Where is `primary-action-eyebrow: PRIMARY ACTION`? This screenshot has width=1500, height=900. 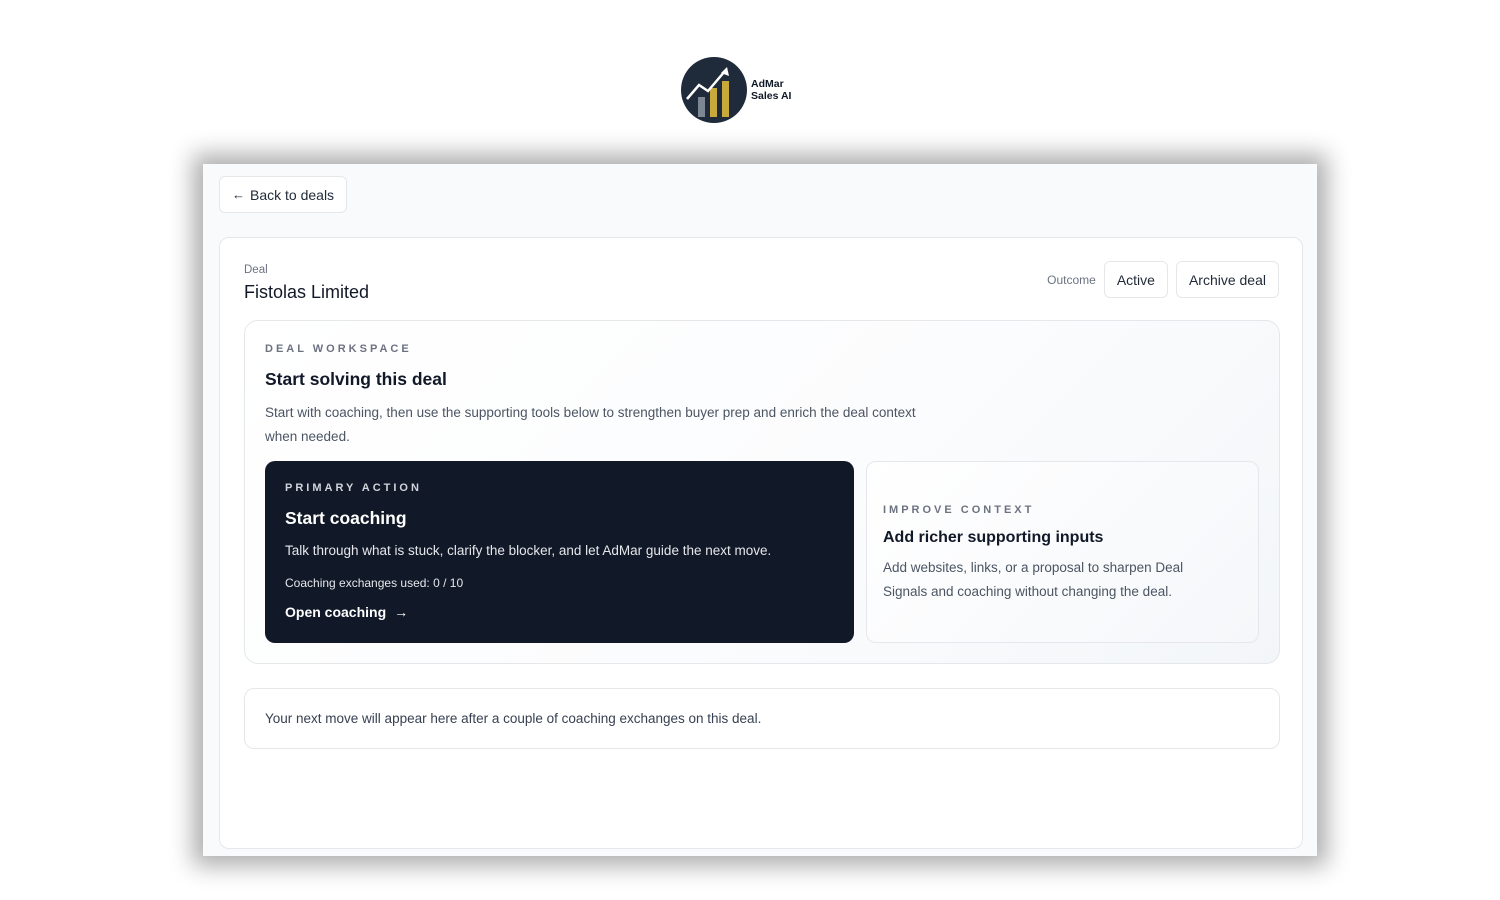
primary-action-eyebrow: PRIMARY ACTION is located at coordinates (353, 488).